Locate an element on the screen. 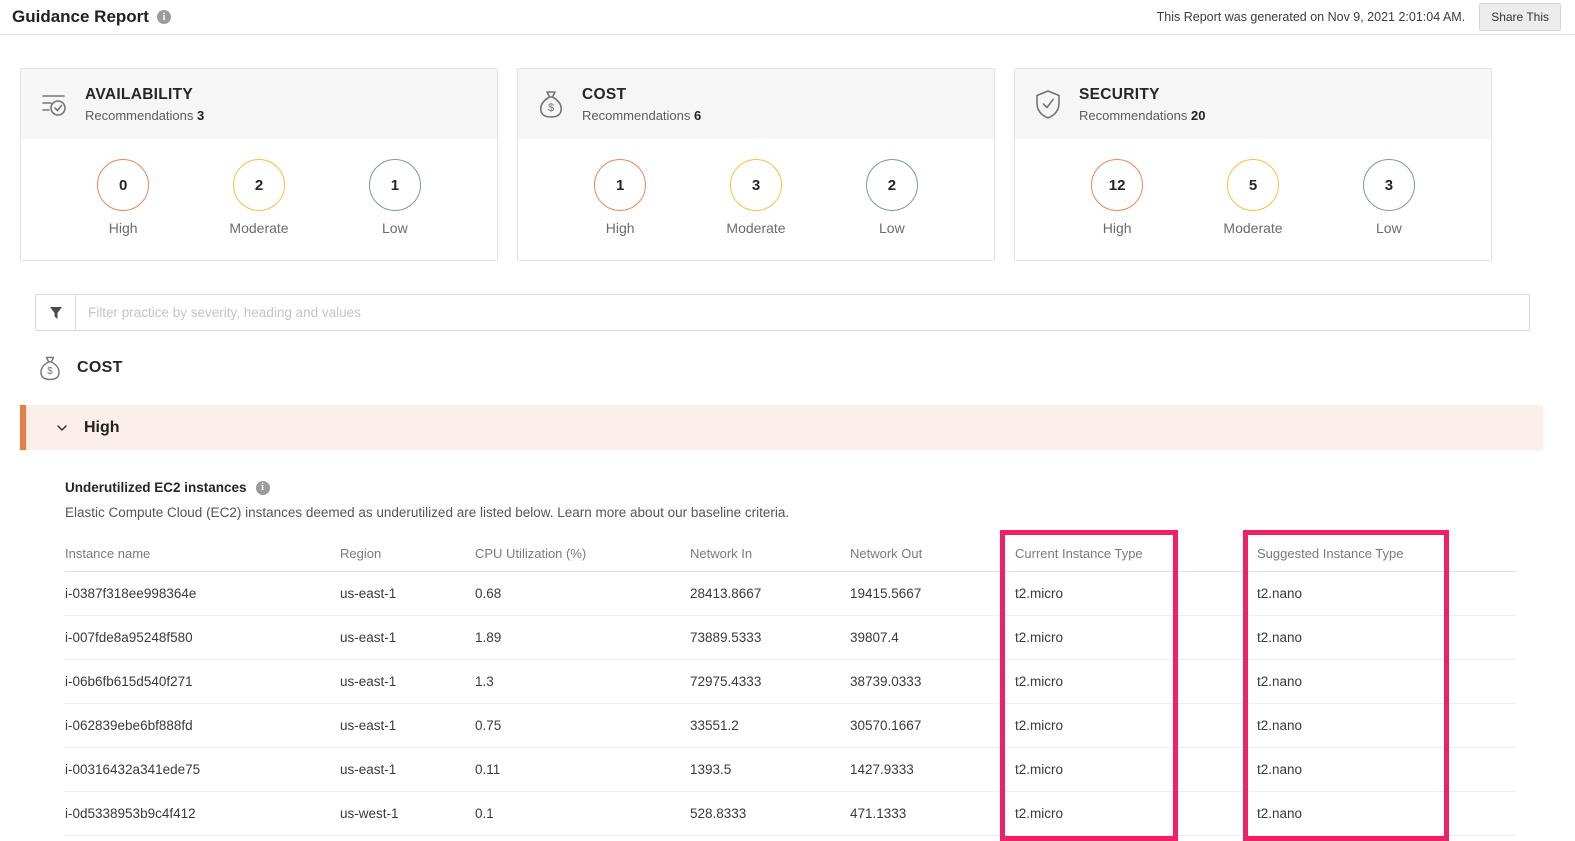 The width and height of the screenshot is (1575, 841). cell-region: us-west-1 is located at coordinates (407, 813).